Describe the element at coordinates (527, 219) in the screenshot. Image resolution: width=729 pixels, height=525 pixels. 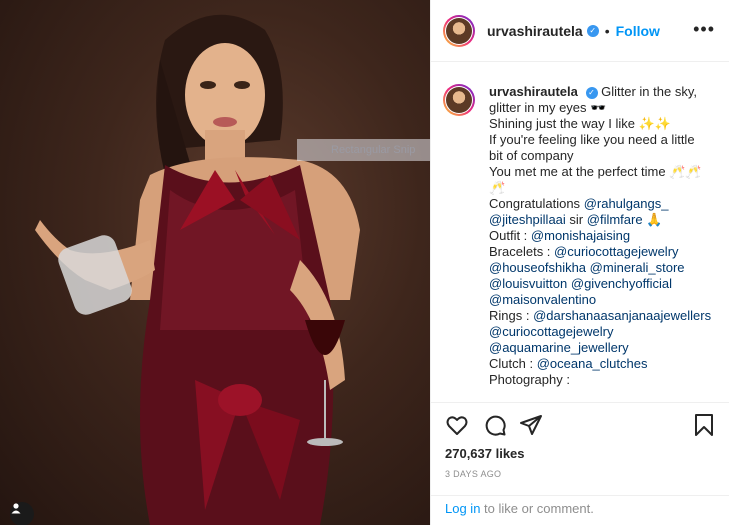
I see `mention-link: @jiteshpillaai` at that location.